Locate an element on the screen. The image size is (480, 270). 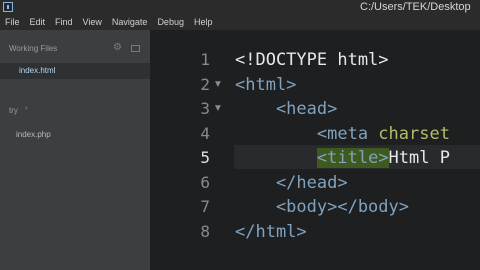
code-token: Html P is located at coordinates (419, 158).